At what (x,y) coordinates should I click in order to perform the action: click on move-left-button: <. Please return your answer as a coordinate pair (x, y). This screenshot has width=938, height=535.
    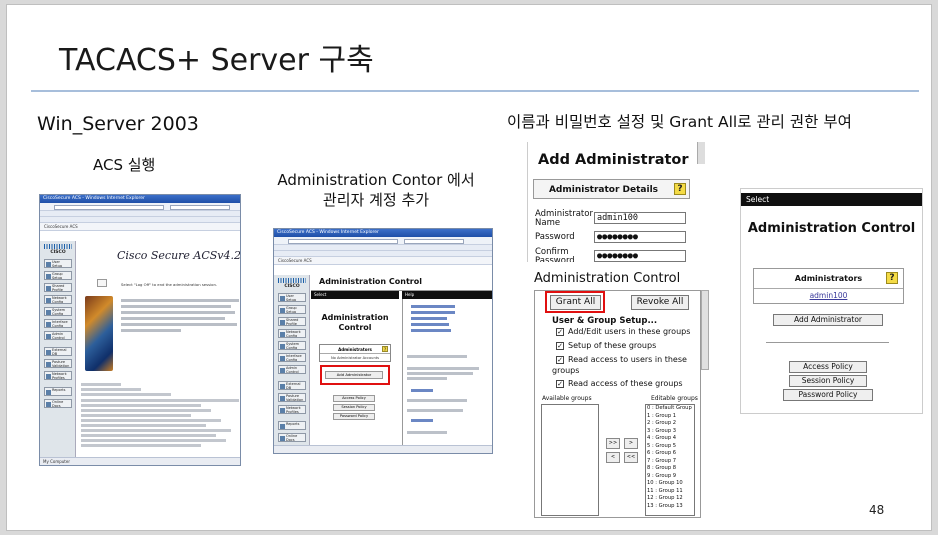
    Looking at the image, I should click on (613, 457).